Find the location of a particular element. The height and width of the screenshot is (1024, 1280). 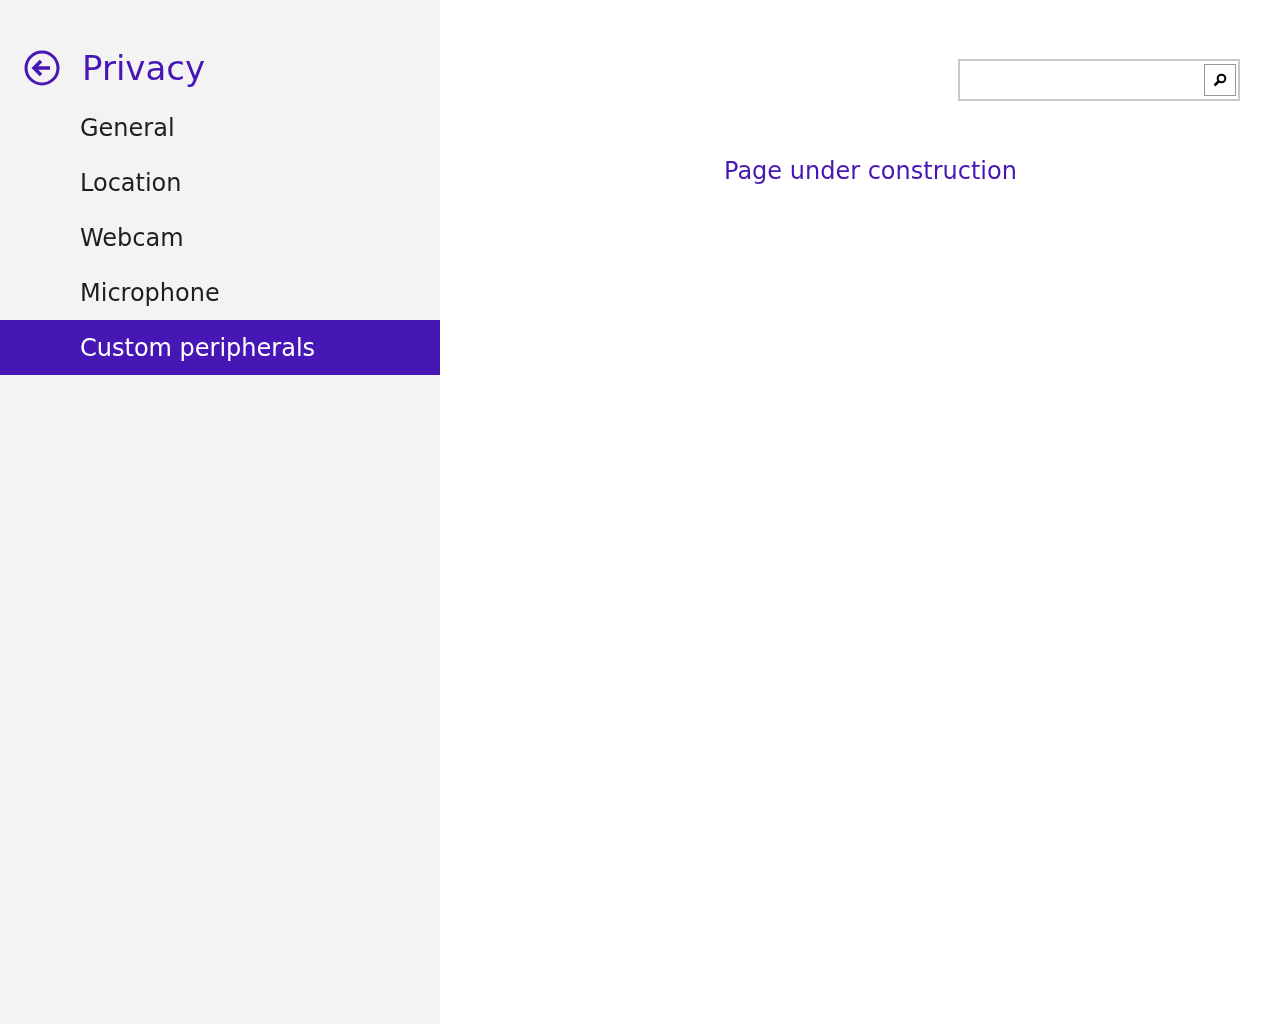

nav-item: Webcam is located at coordinates (220, 237).